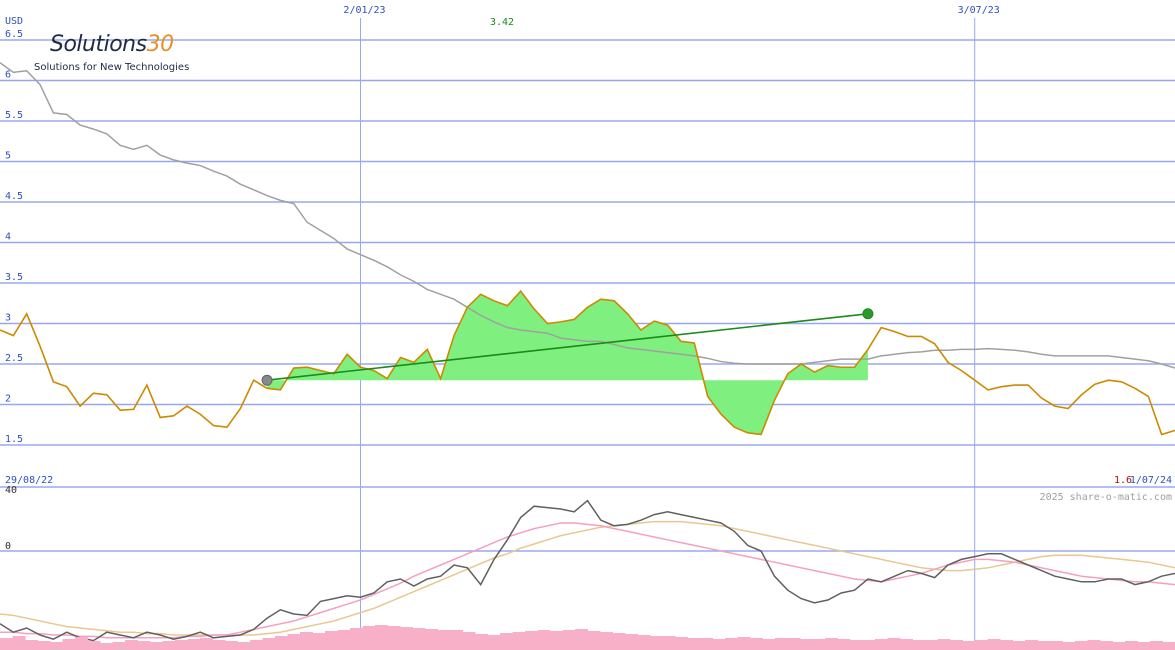 The height and width of the screenshot is (650, 1175). I want to click on price-y-tick-label: 2.5, so click(14, 358).